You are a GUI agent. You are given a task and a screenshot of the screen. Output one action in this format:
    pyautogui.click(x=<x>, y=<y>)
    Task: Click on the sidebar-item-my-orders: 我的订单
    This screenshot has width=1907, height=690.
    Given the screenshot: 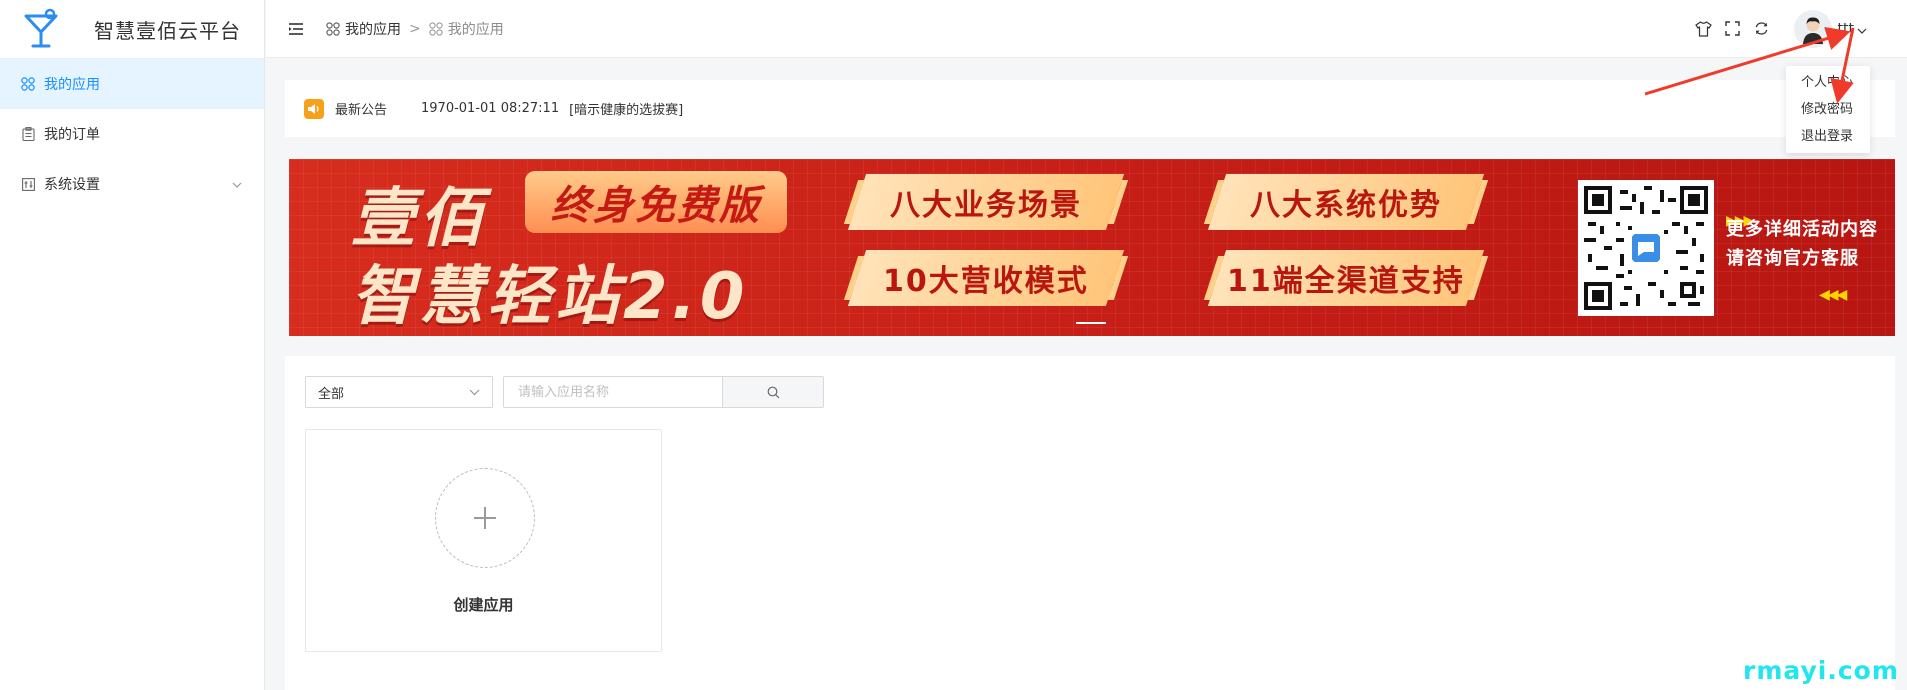 What is the action you would take?
    pyautogui.click(x=132, y=134)
    